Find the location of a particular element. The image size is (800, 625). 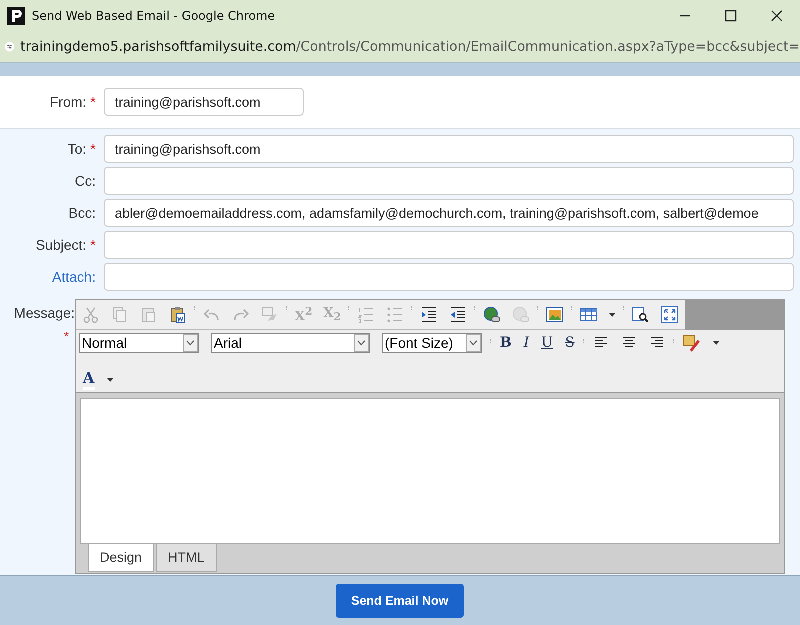

editor-tab: HTML is located at coordinates (186, 558).